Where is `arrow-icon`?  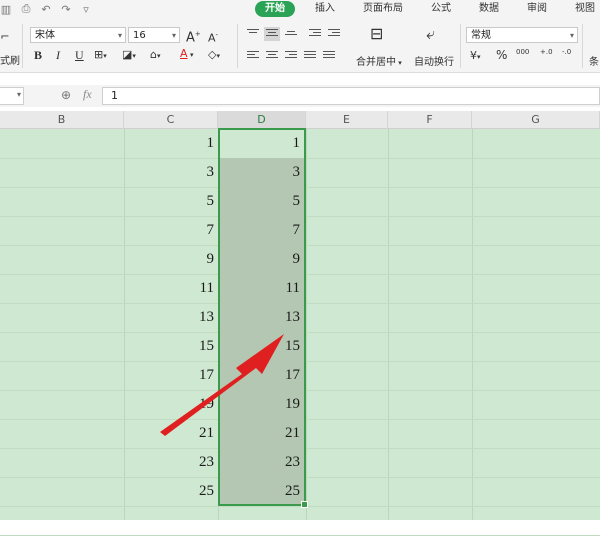 arrow-icon is located at coordinates (222, 385).